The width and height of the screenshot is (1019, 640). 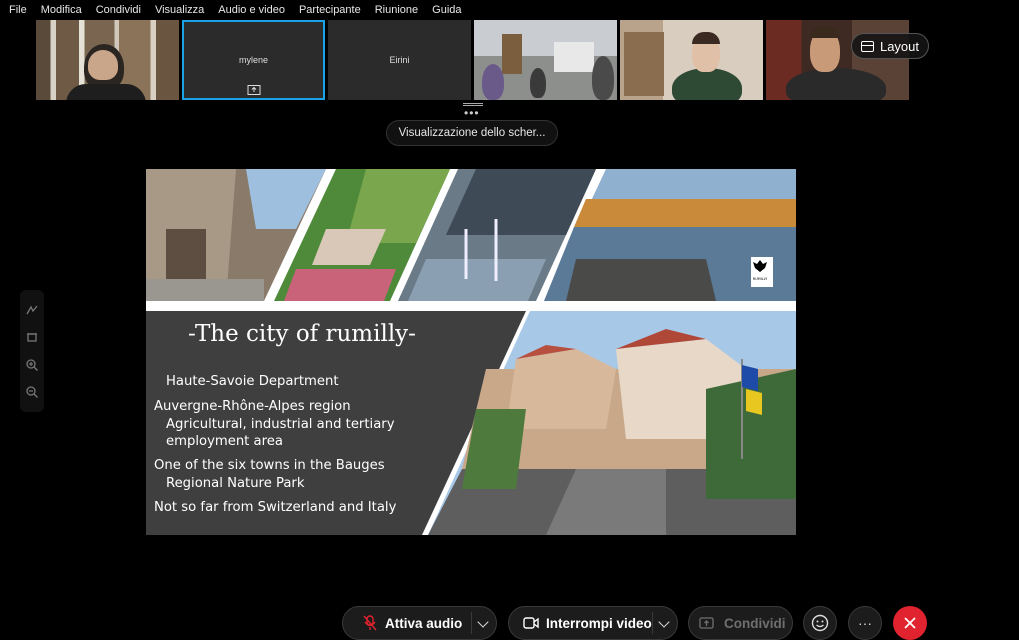 What do you see at coordinates (760, 279) in the screenshot?
I see `svg-text: RUMILLY` at bounding box center [760, 279].